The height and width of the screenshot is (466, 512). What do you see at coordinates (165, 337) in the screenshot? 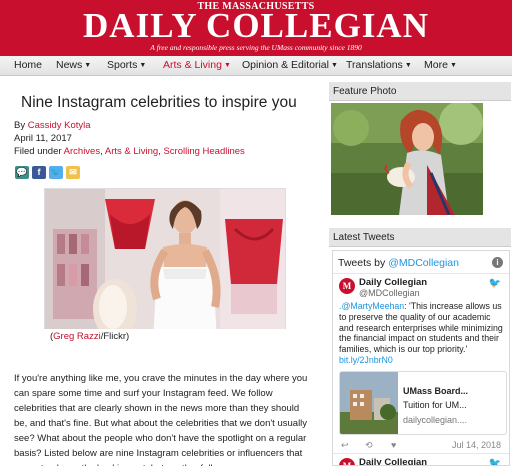
I see `photo-caption: (Greg Razzi/Flickr)` at bounding box center [165, 337].